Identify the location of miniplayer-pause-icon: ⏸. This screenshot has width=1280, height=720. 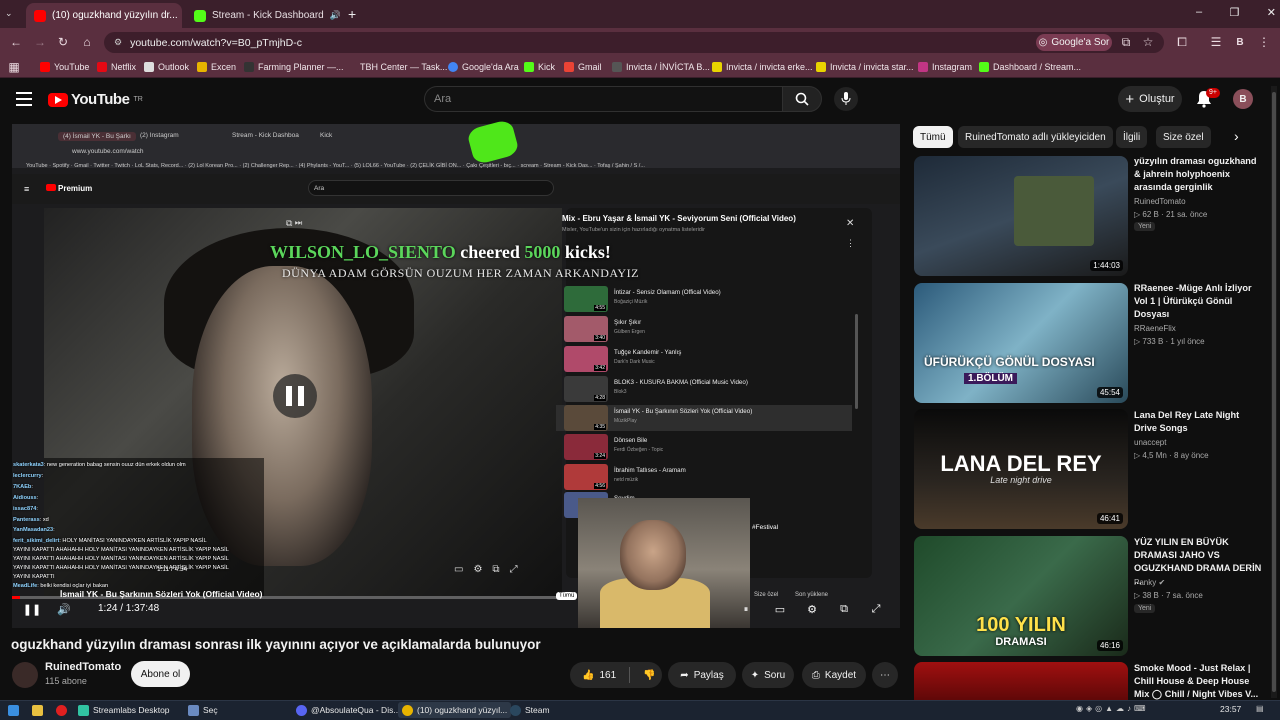
(746, 609).